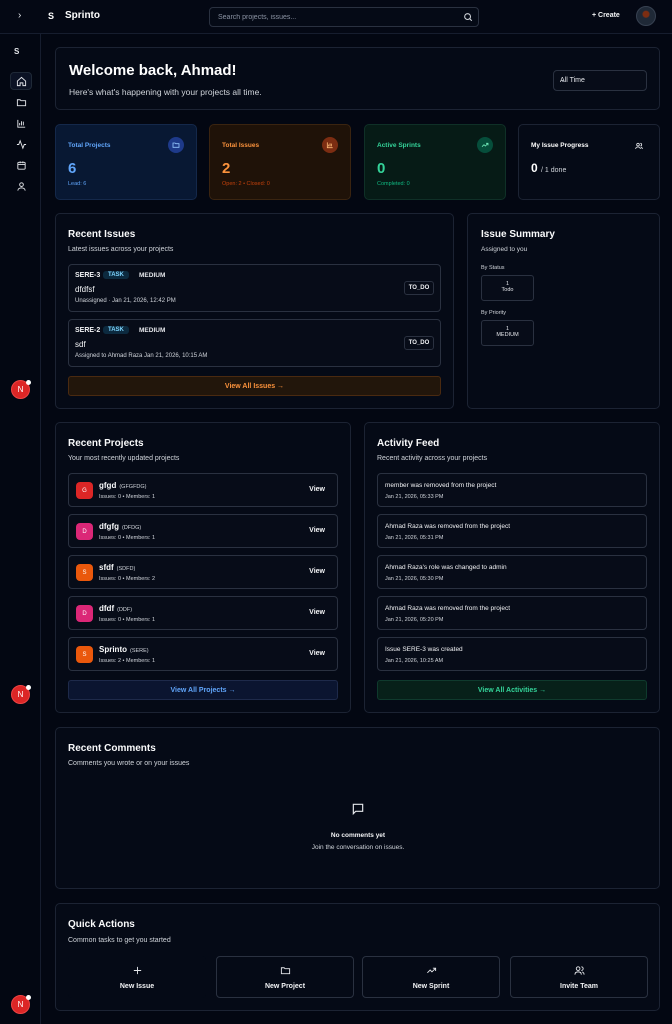 The image size is (672, 1024). What do you see at coordinates (133, 487) in the screenshot?
I see `project-key: (GFGFDG)` at bounding box center [133, 487].